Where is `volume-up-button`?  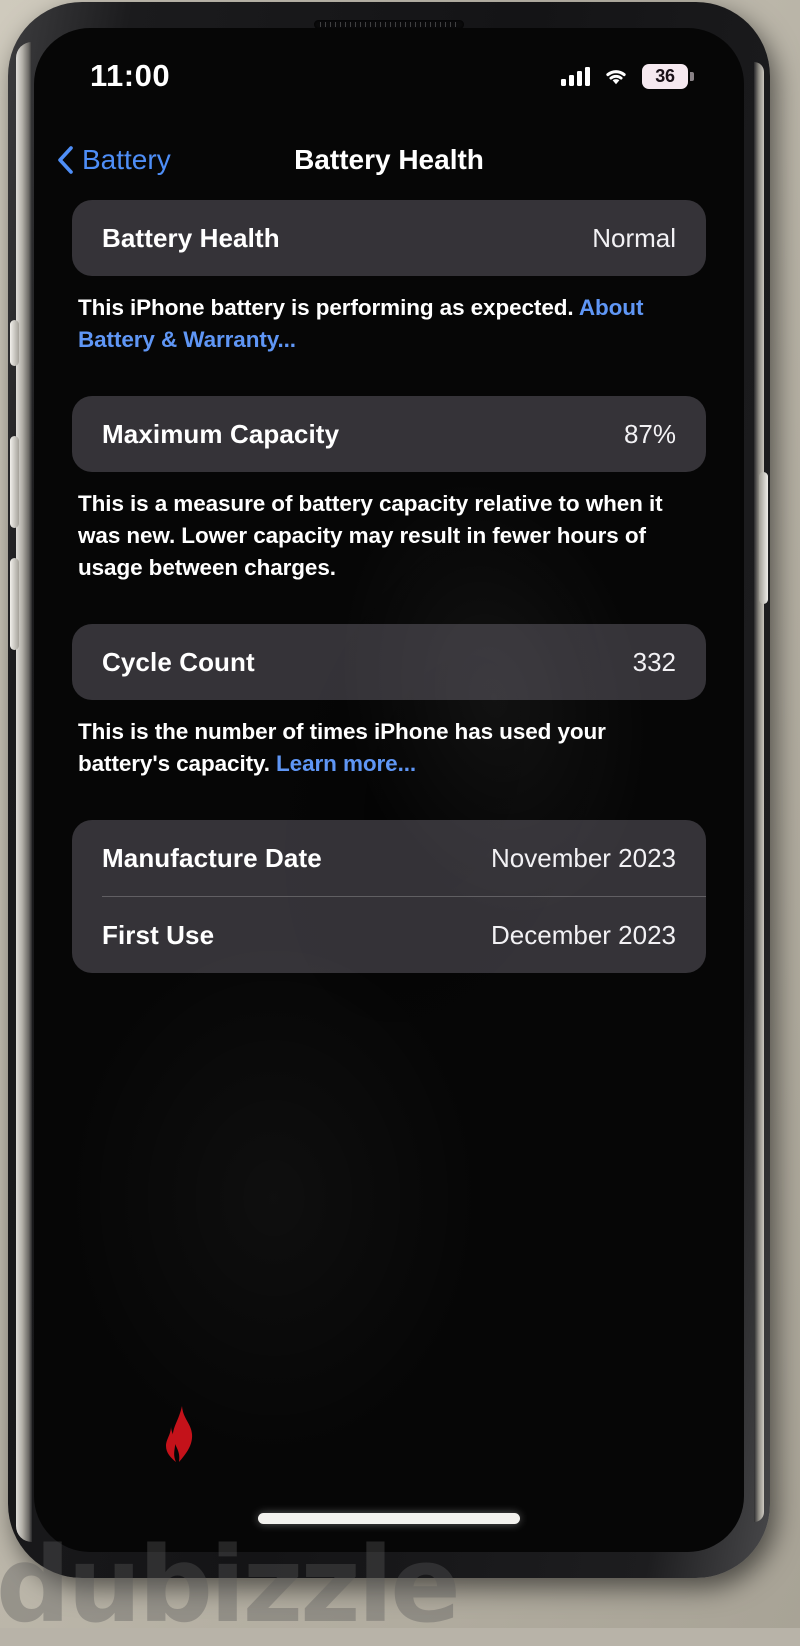 volume-up-button is located at coordinates (14, 482).